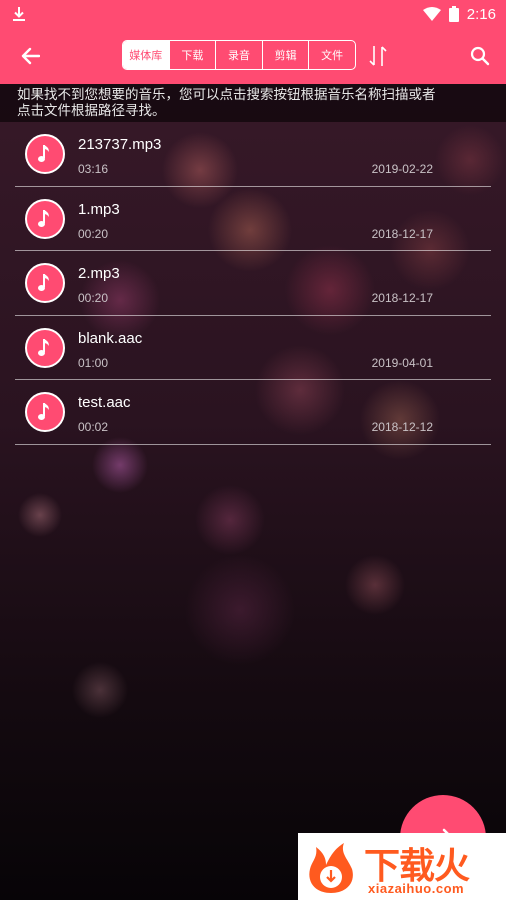  What do you see at coordinates (402, 427) in the screenshot?
I see `file-date: 2018-12-12` at bounding box center [402, 427].